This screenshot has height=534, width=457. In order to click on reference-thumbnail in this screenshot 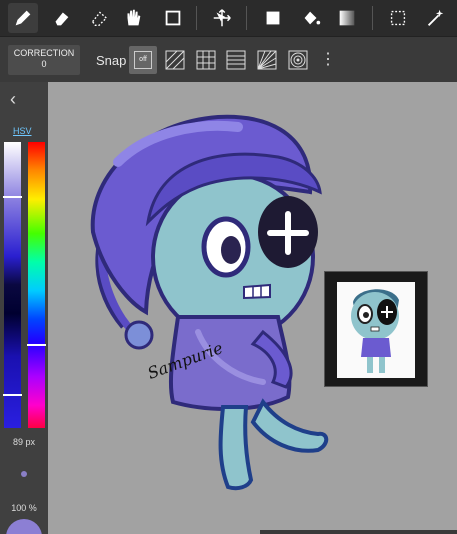, I will do `click(376, 329)`.